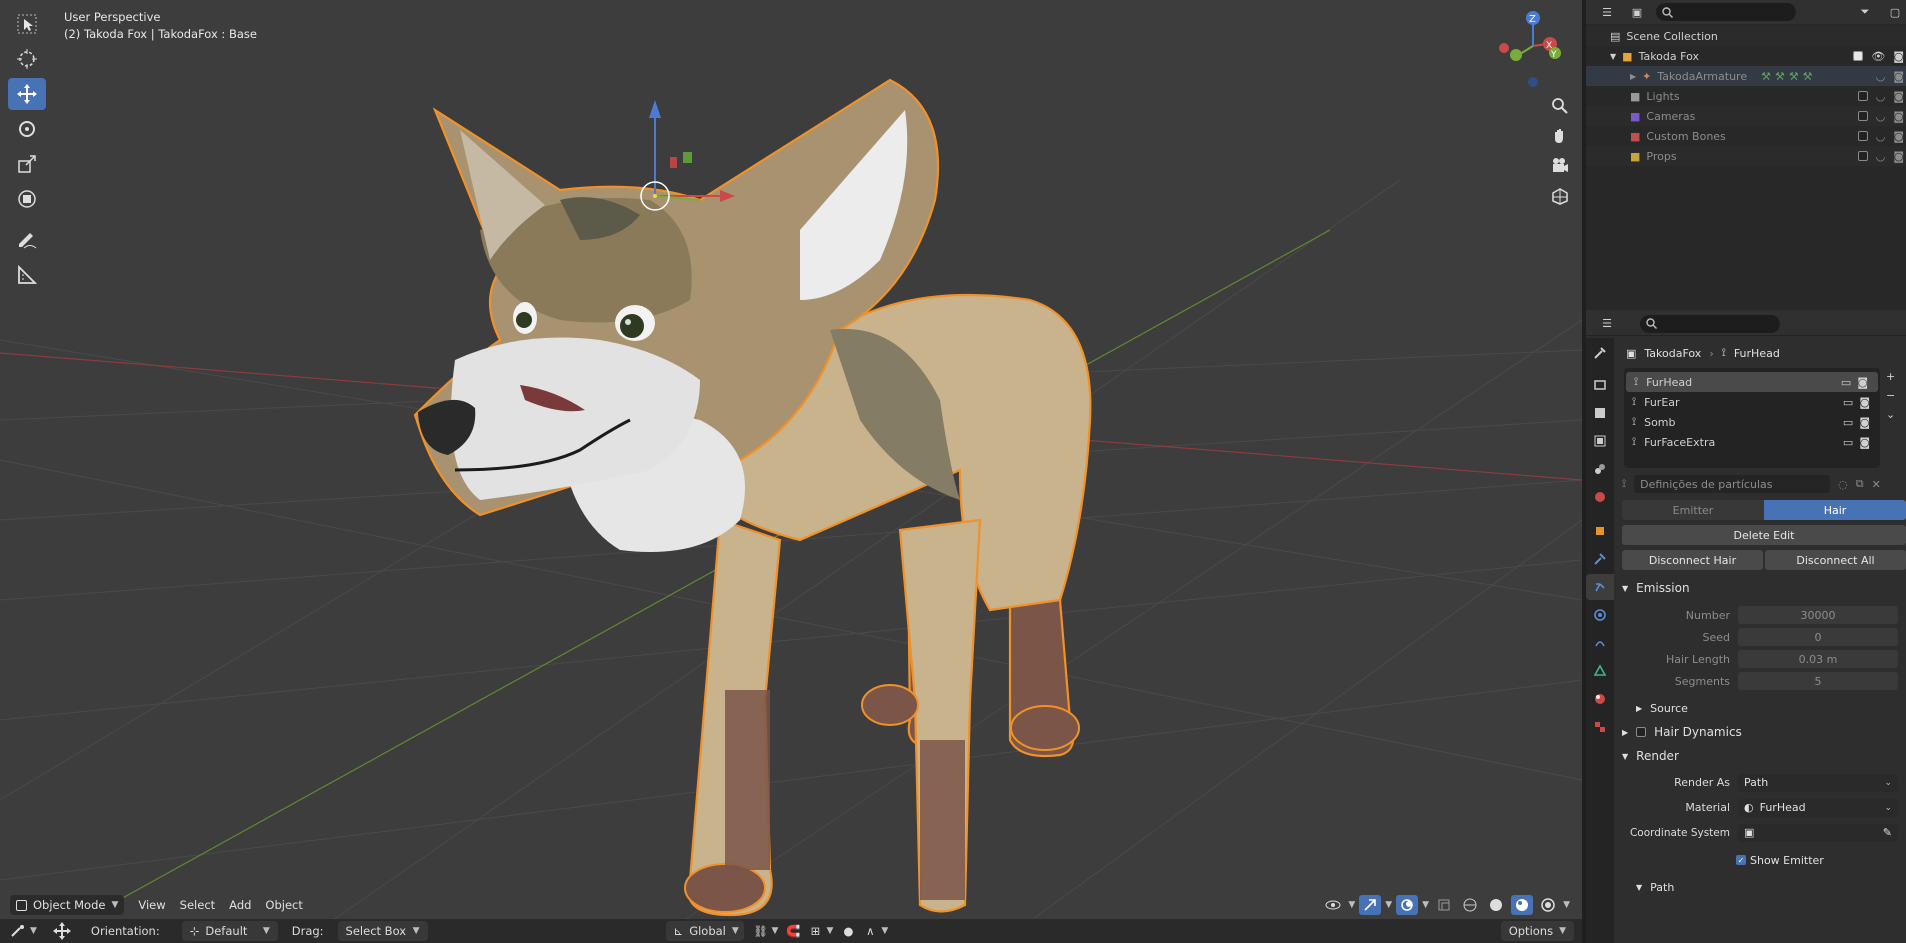 The image size is (1906, 943). Describe the element at coordinates (1818, 637) in the screenshot. I see `seed-field: 0` at that location.